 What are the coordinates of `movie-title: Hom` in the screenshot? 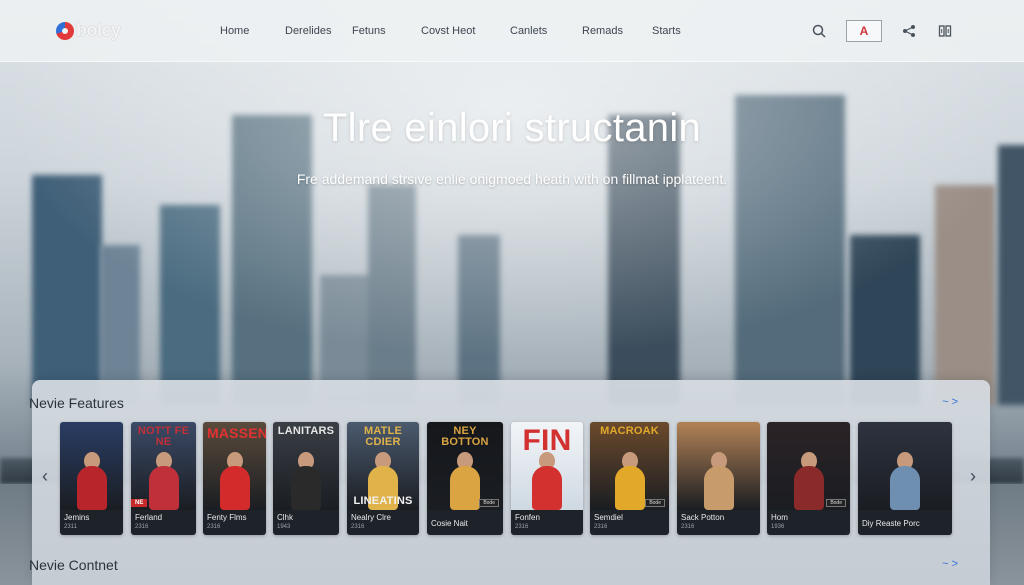 It's located at (779, 517).